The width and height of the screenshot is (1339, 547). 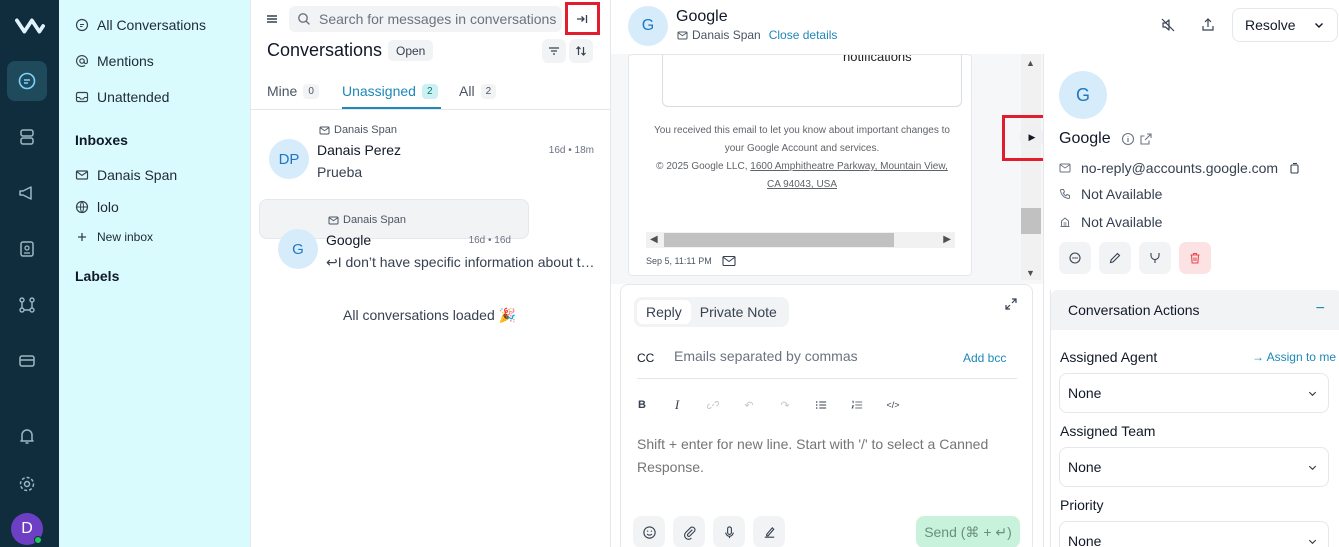 I want to click on search-box, so click(x=425, y=19).